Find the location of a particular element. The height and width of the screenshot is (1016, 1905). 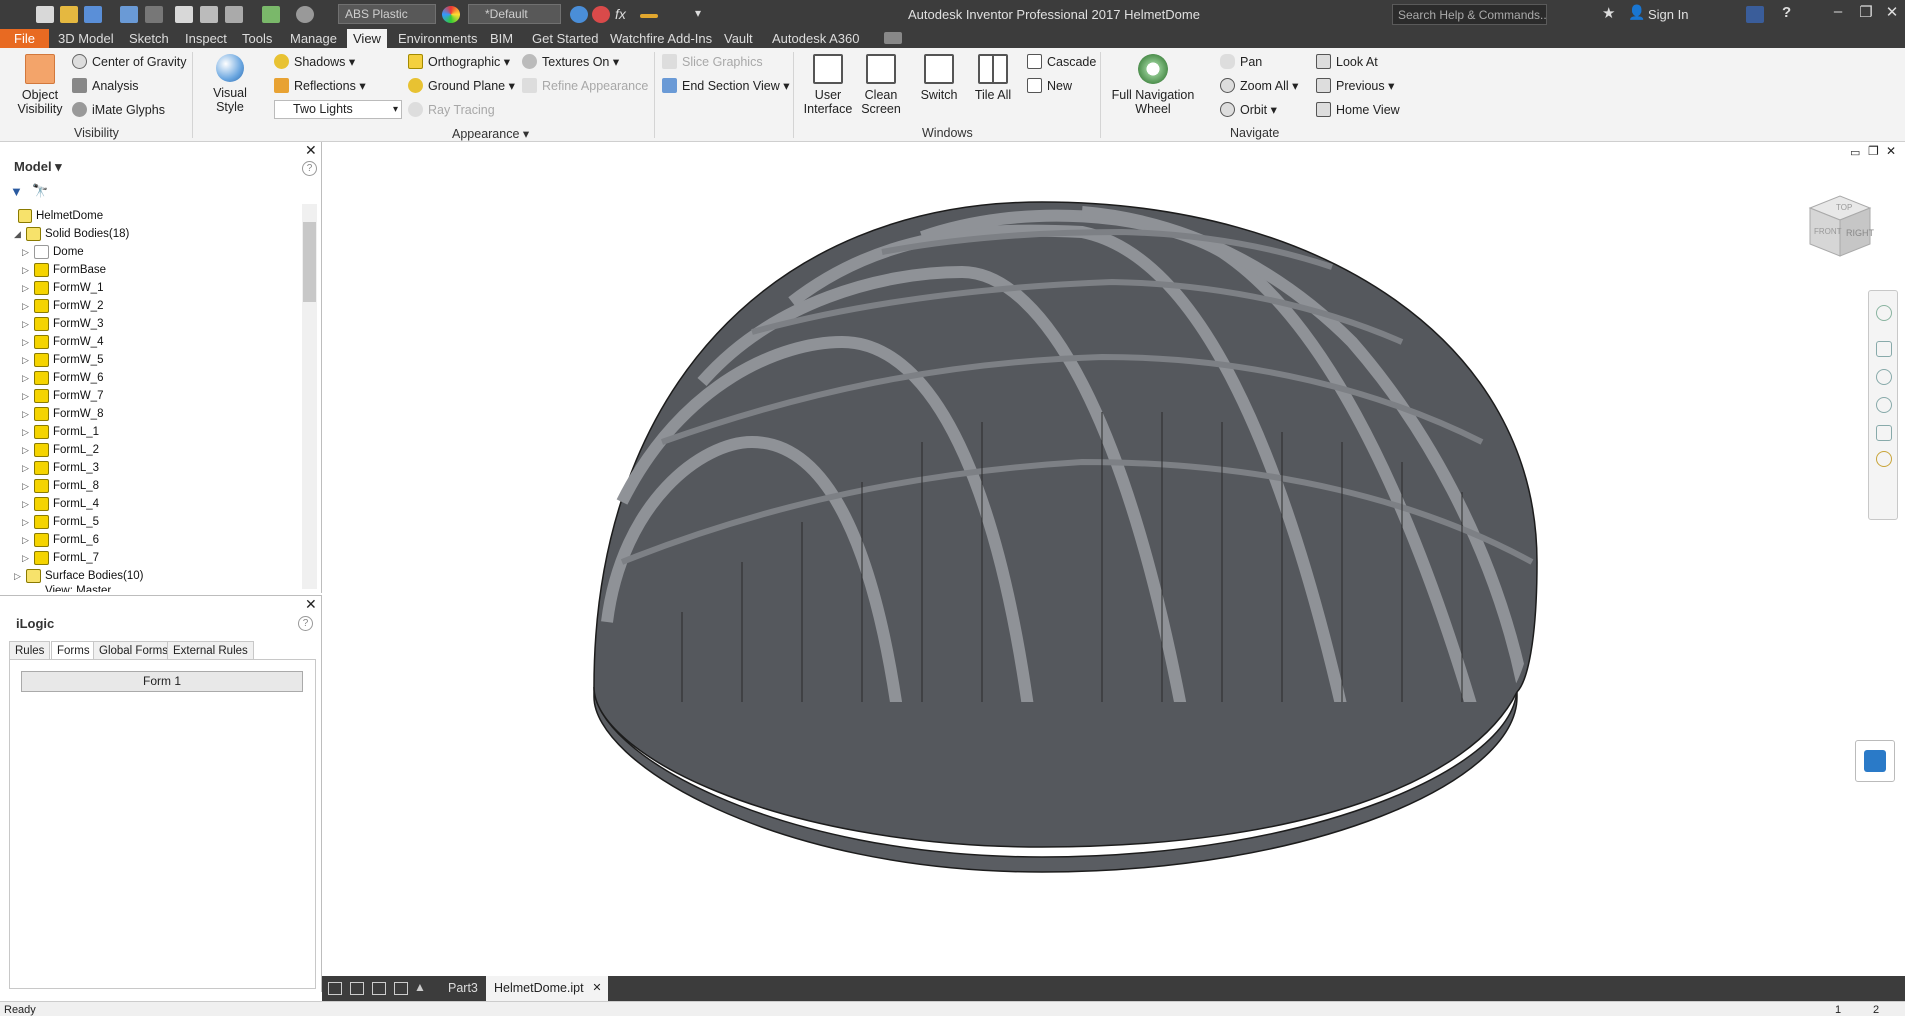

appearance-nav-icon is located at coordinates (1884, 459).